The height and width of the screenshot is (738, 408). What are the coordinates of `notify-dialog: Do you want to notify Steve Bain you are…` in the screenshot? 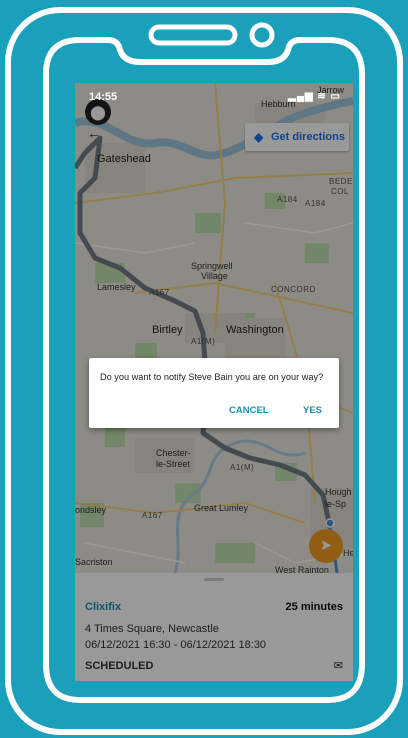 It's located at (214, 393).